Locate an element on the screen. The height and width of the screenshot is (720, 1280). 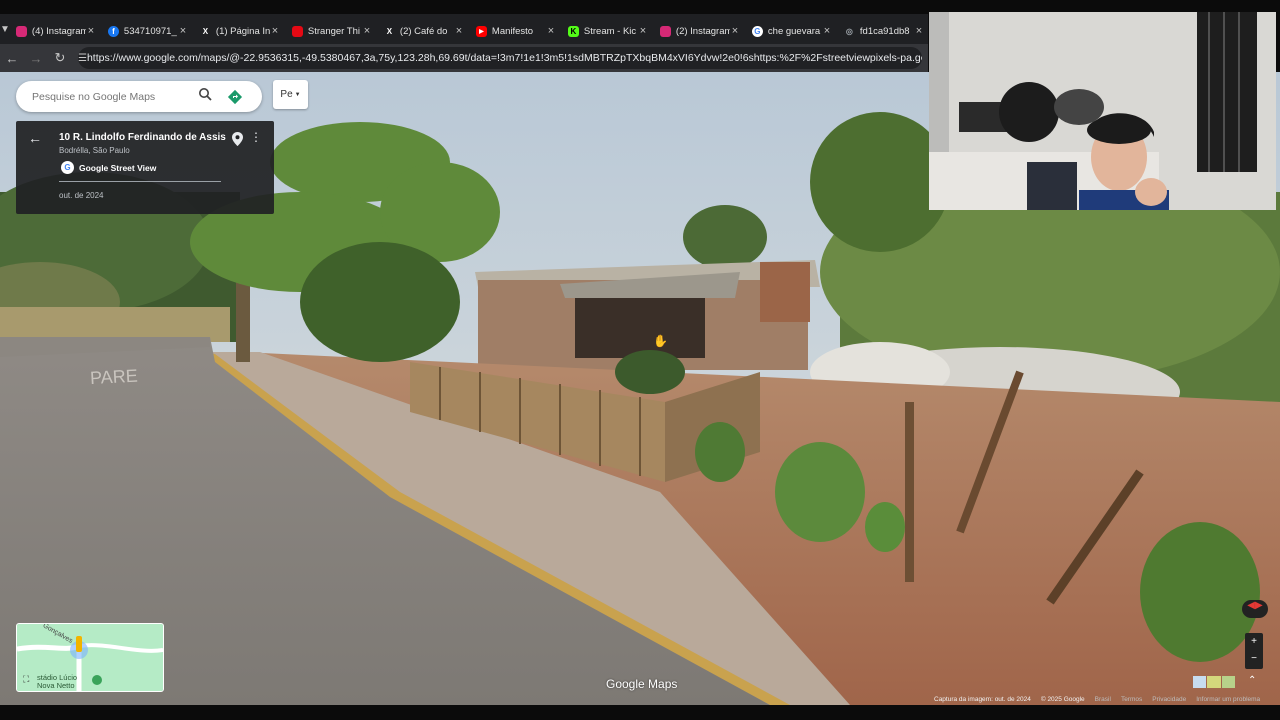
kick-icon: K is located at coordinates (573, 31).